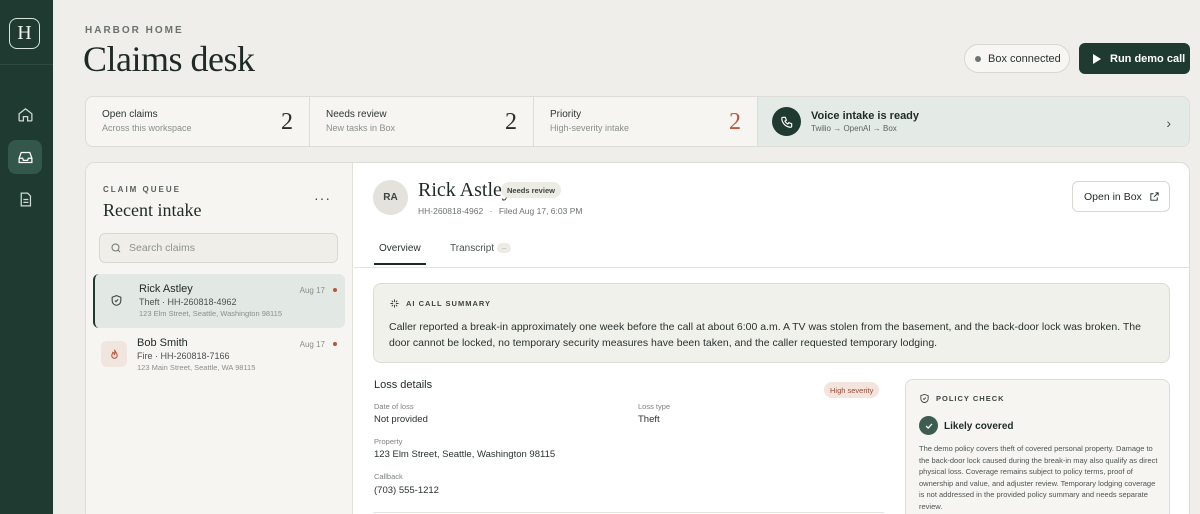 This screenshot has width=1200, height=514. Describe the element at coordinates (224, 248) in the screenshot. I see `search-input` at that location.